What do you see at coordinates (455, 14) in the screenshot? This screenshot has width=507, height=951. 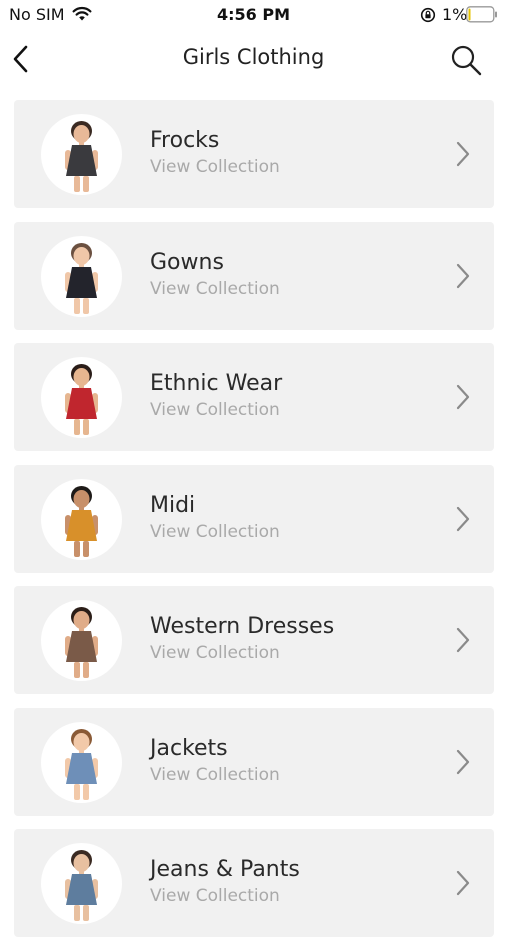 I see `battery-percent: 1%` at bounding box center [455, 14].